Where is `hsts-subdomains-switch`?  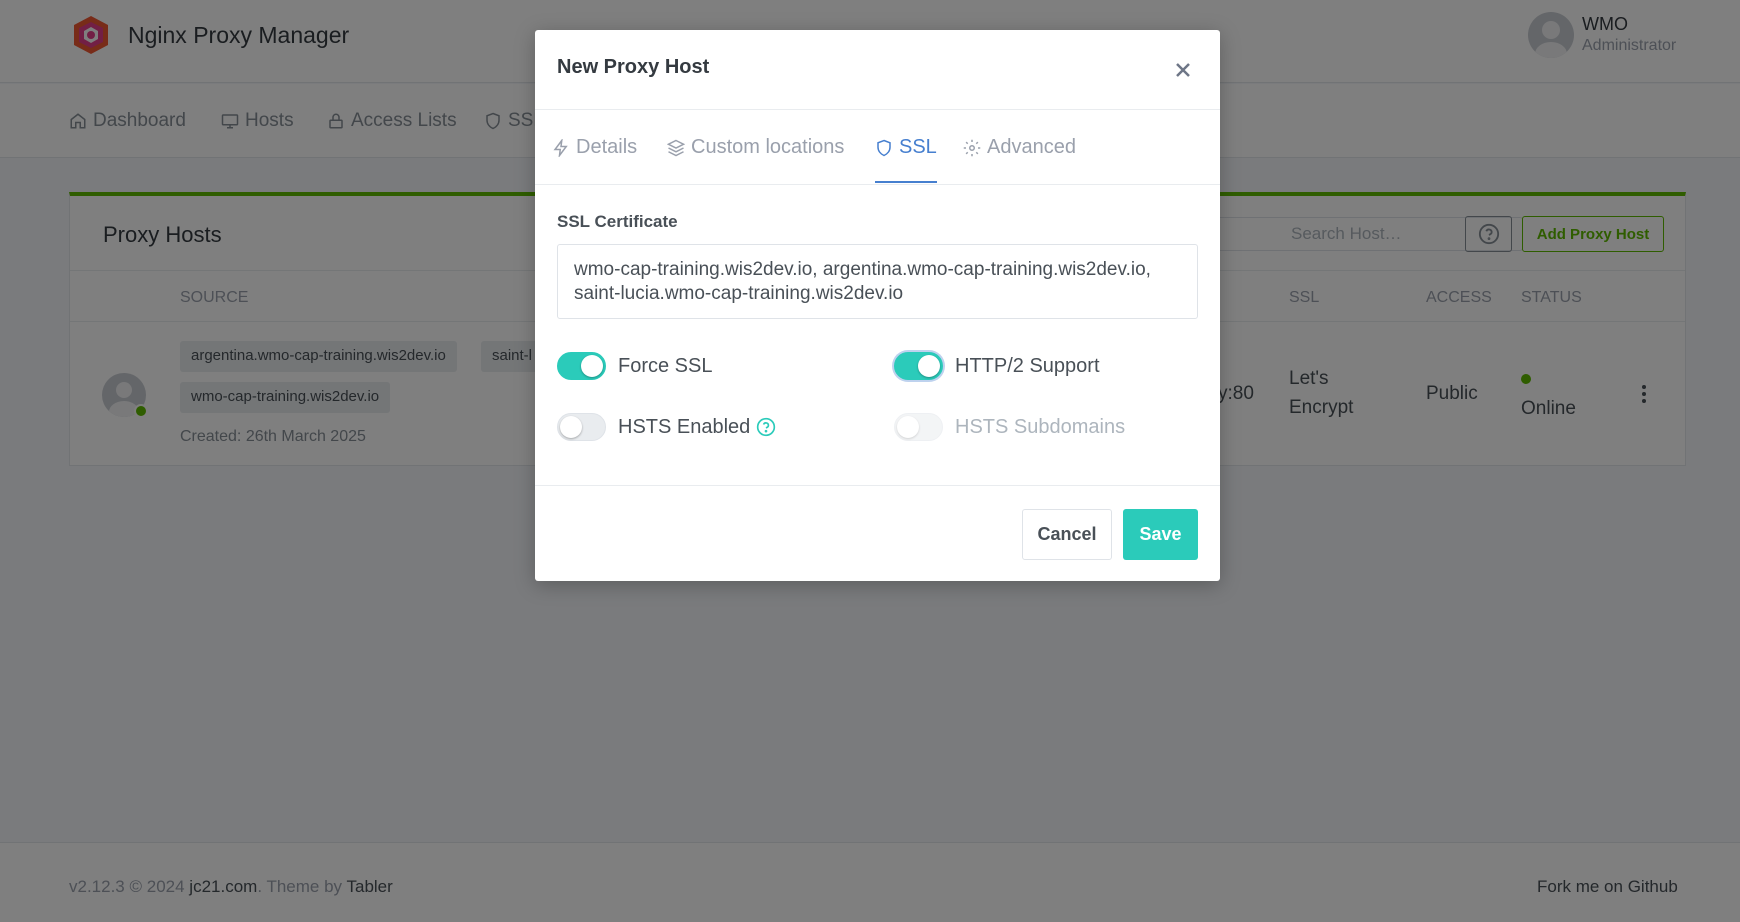 hsts-subdomains-switch is located at coordinates (918, 427).